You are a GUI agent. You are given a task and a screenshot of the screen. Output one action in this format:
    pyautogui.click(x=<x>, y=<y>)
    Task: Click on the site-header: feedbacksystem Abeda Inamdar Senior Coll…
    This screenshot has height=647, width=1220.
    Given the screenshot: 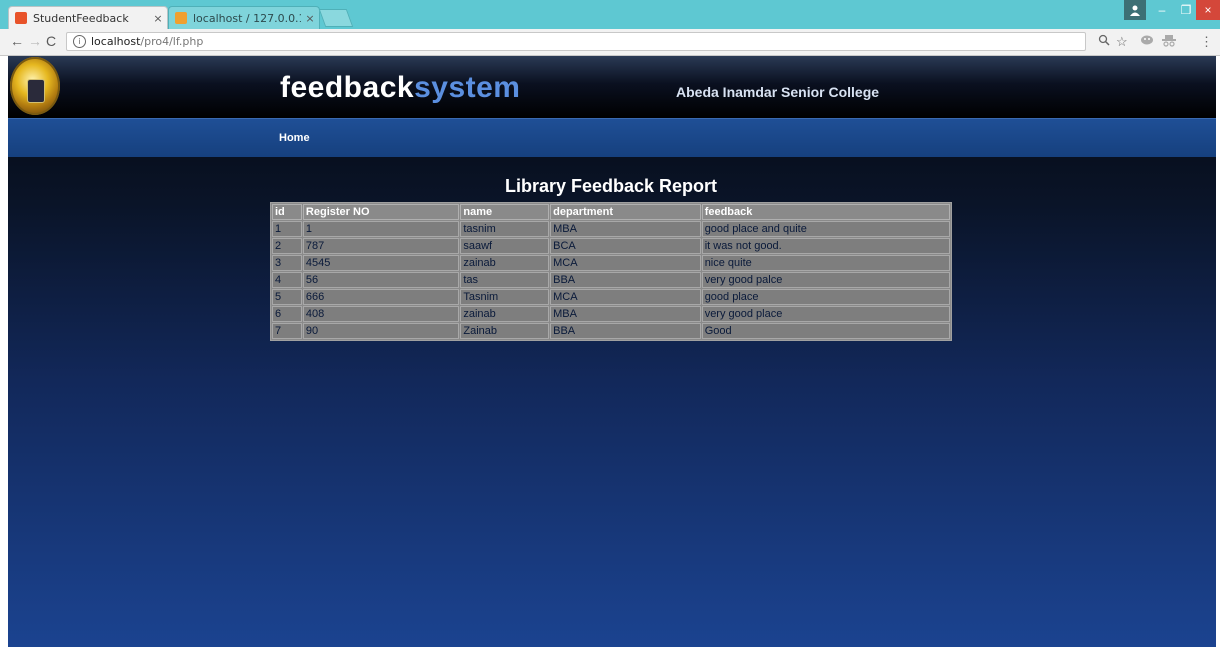 What is the action you would take?
    pyautogui.click(x=612, y=87)
    